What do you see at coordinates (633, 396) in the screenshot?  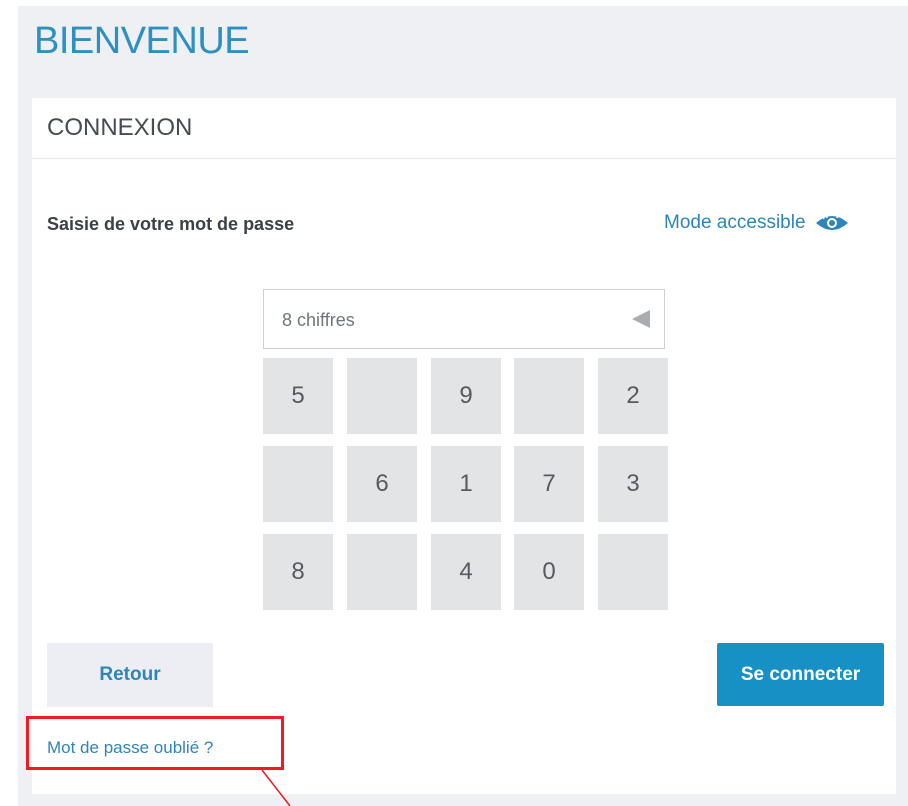 I see `keypad-key: 2` at bounding box center [633, 396].